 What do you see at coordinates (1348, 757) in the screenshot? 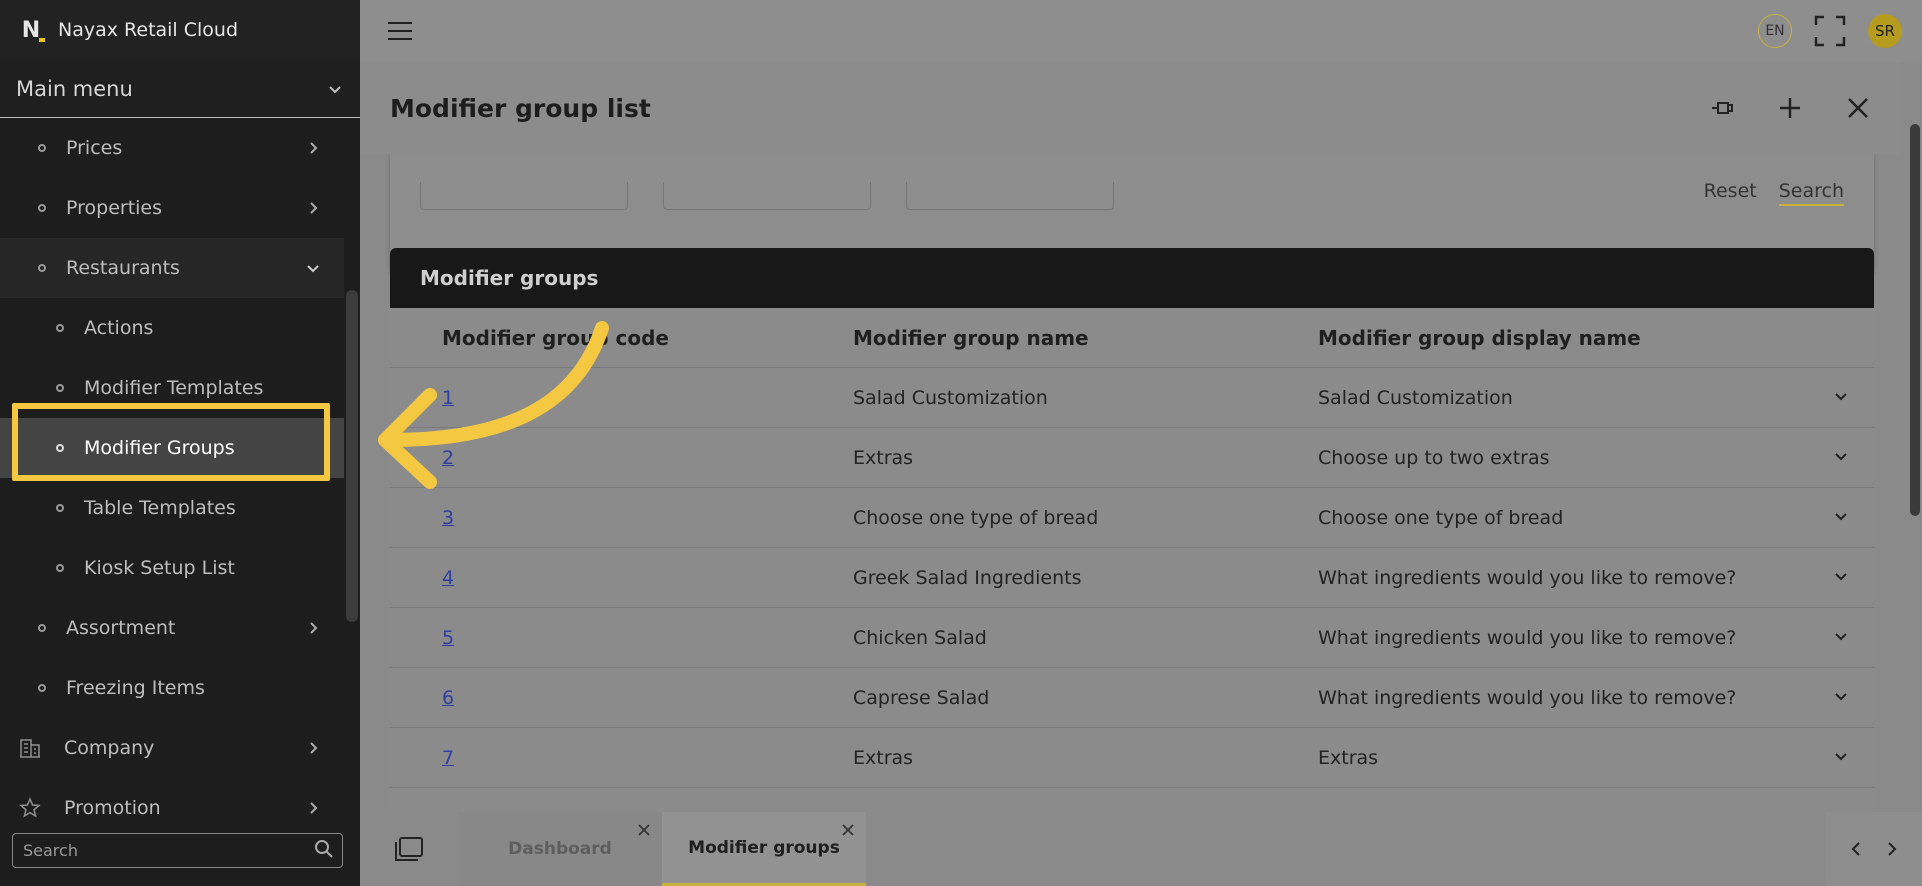
I see `display-name-cell: Extras` at bounding box center [1348, 757].